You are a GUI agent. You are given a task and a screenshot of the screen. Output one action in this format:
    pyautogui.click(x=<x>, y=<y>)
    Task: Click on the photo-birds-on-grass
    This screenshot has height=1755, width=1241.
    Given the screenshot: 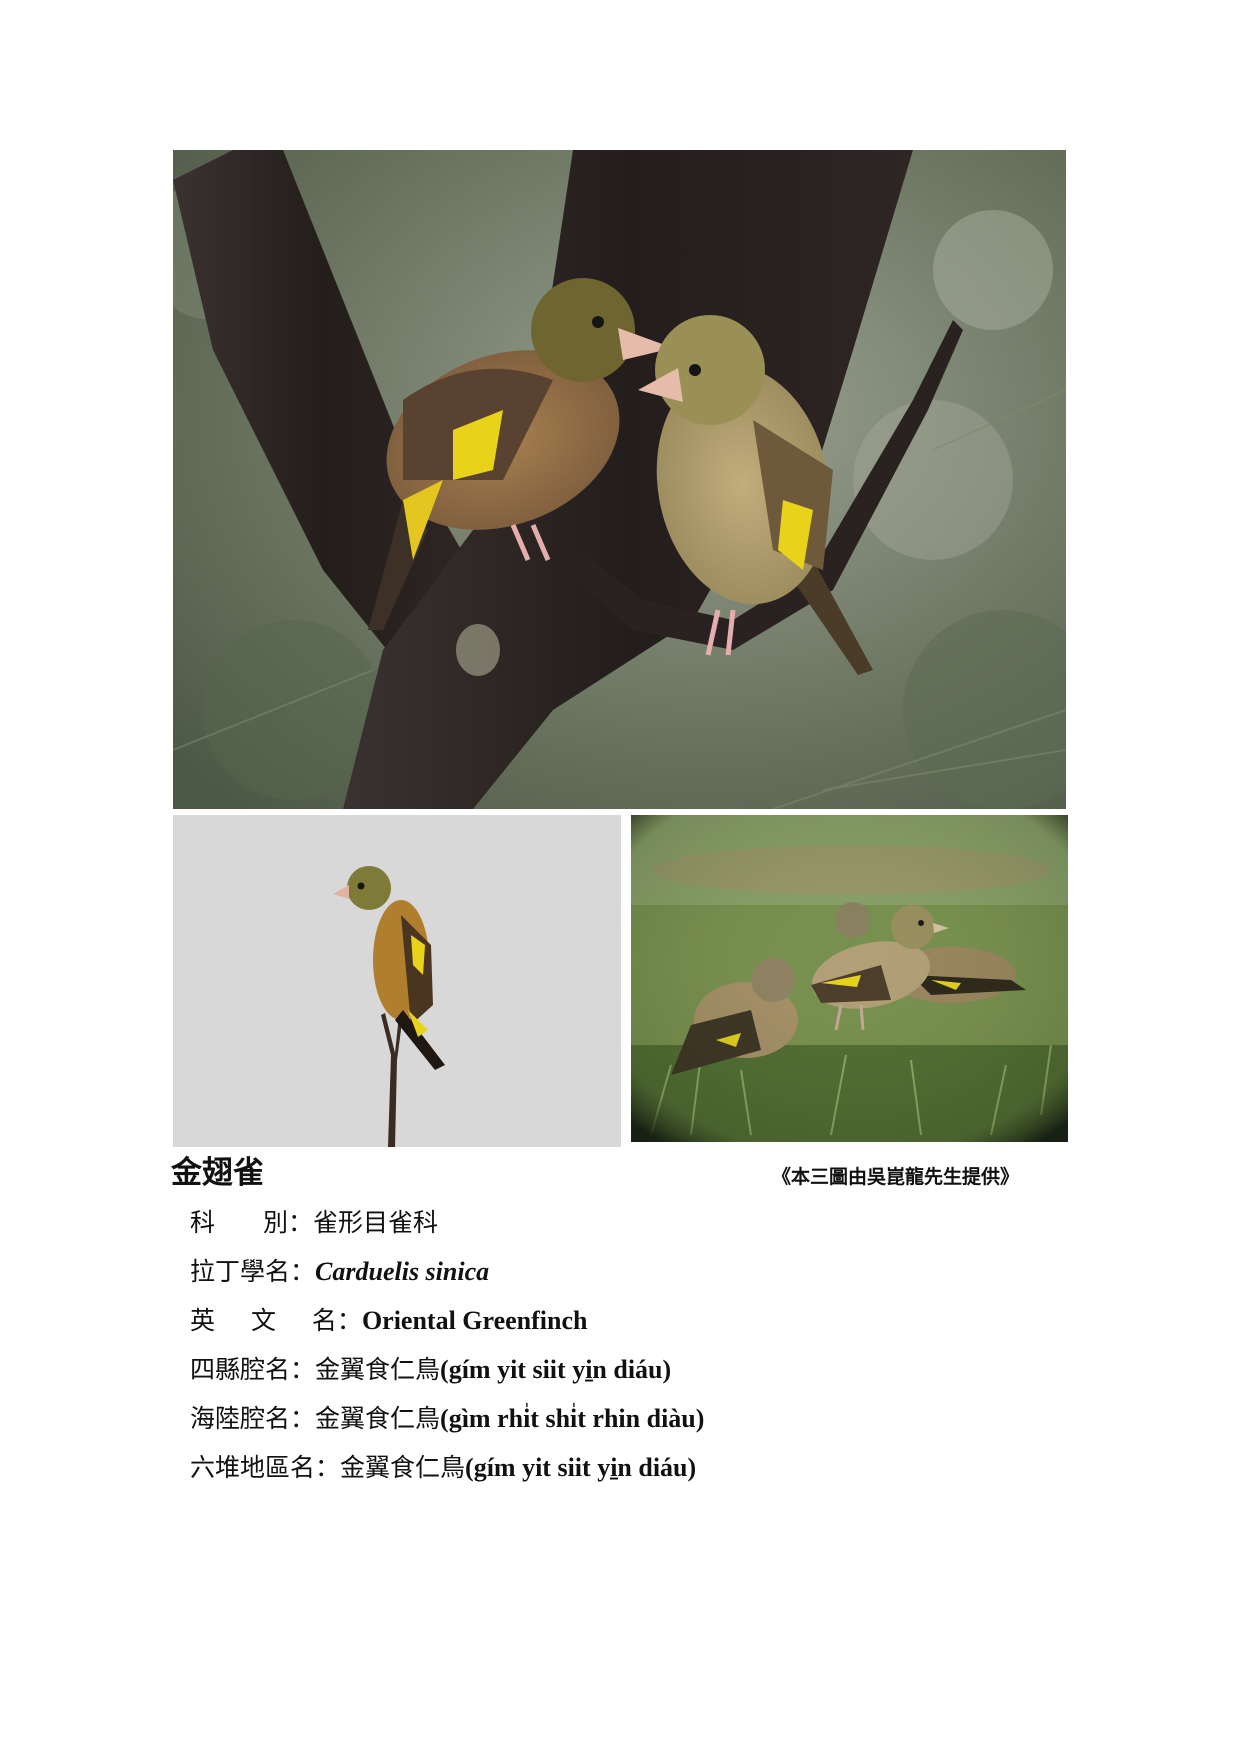 What is the action you would take?
    pyautogui.click(x=849, y=978)
    